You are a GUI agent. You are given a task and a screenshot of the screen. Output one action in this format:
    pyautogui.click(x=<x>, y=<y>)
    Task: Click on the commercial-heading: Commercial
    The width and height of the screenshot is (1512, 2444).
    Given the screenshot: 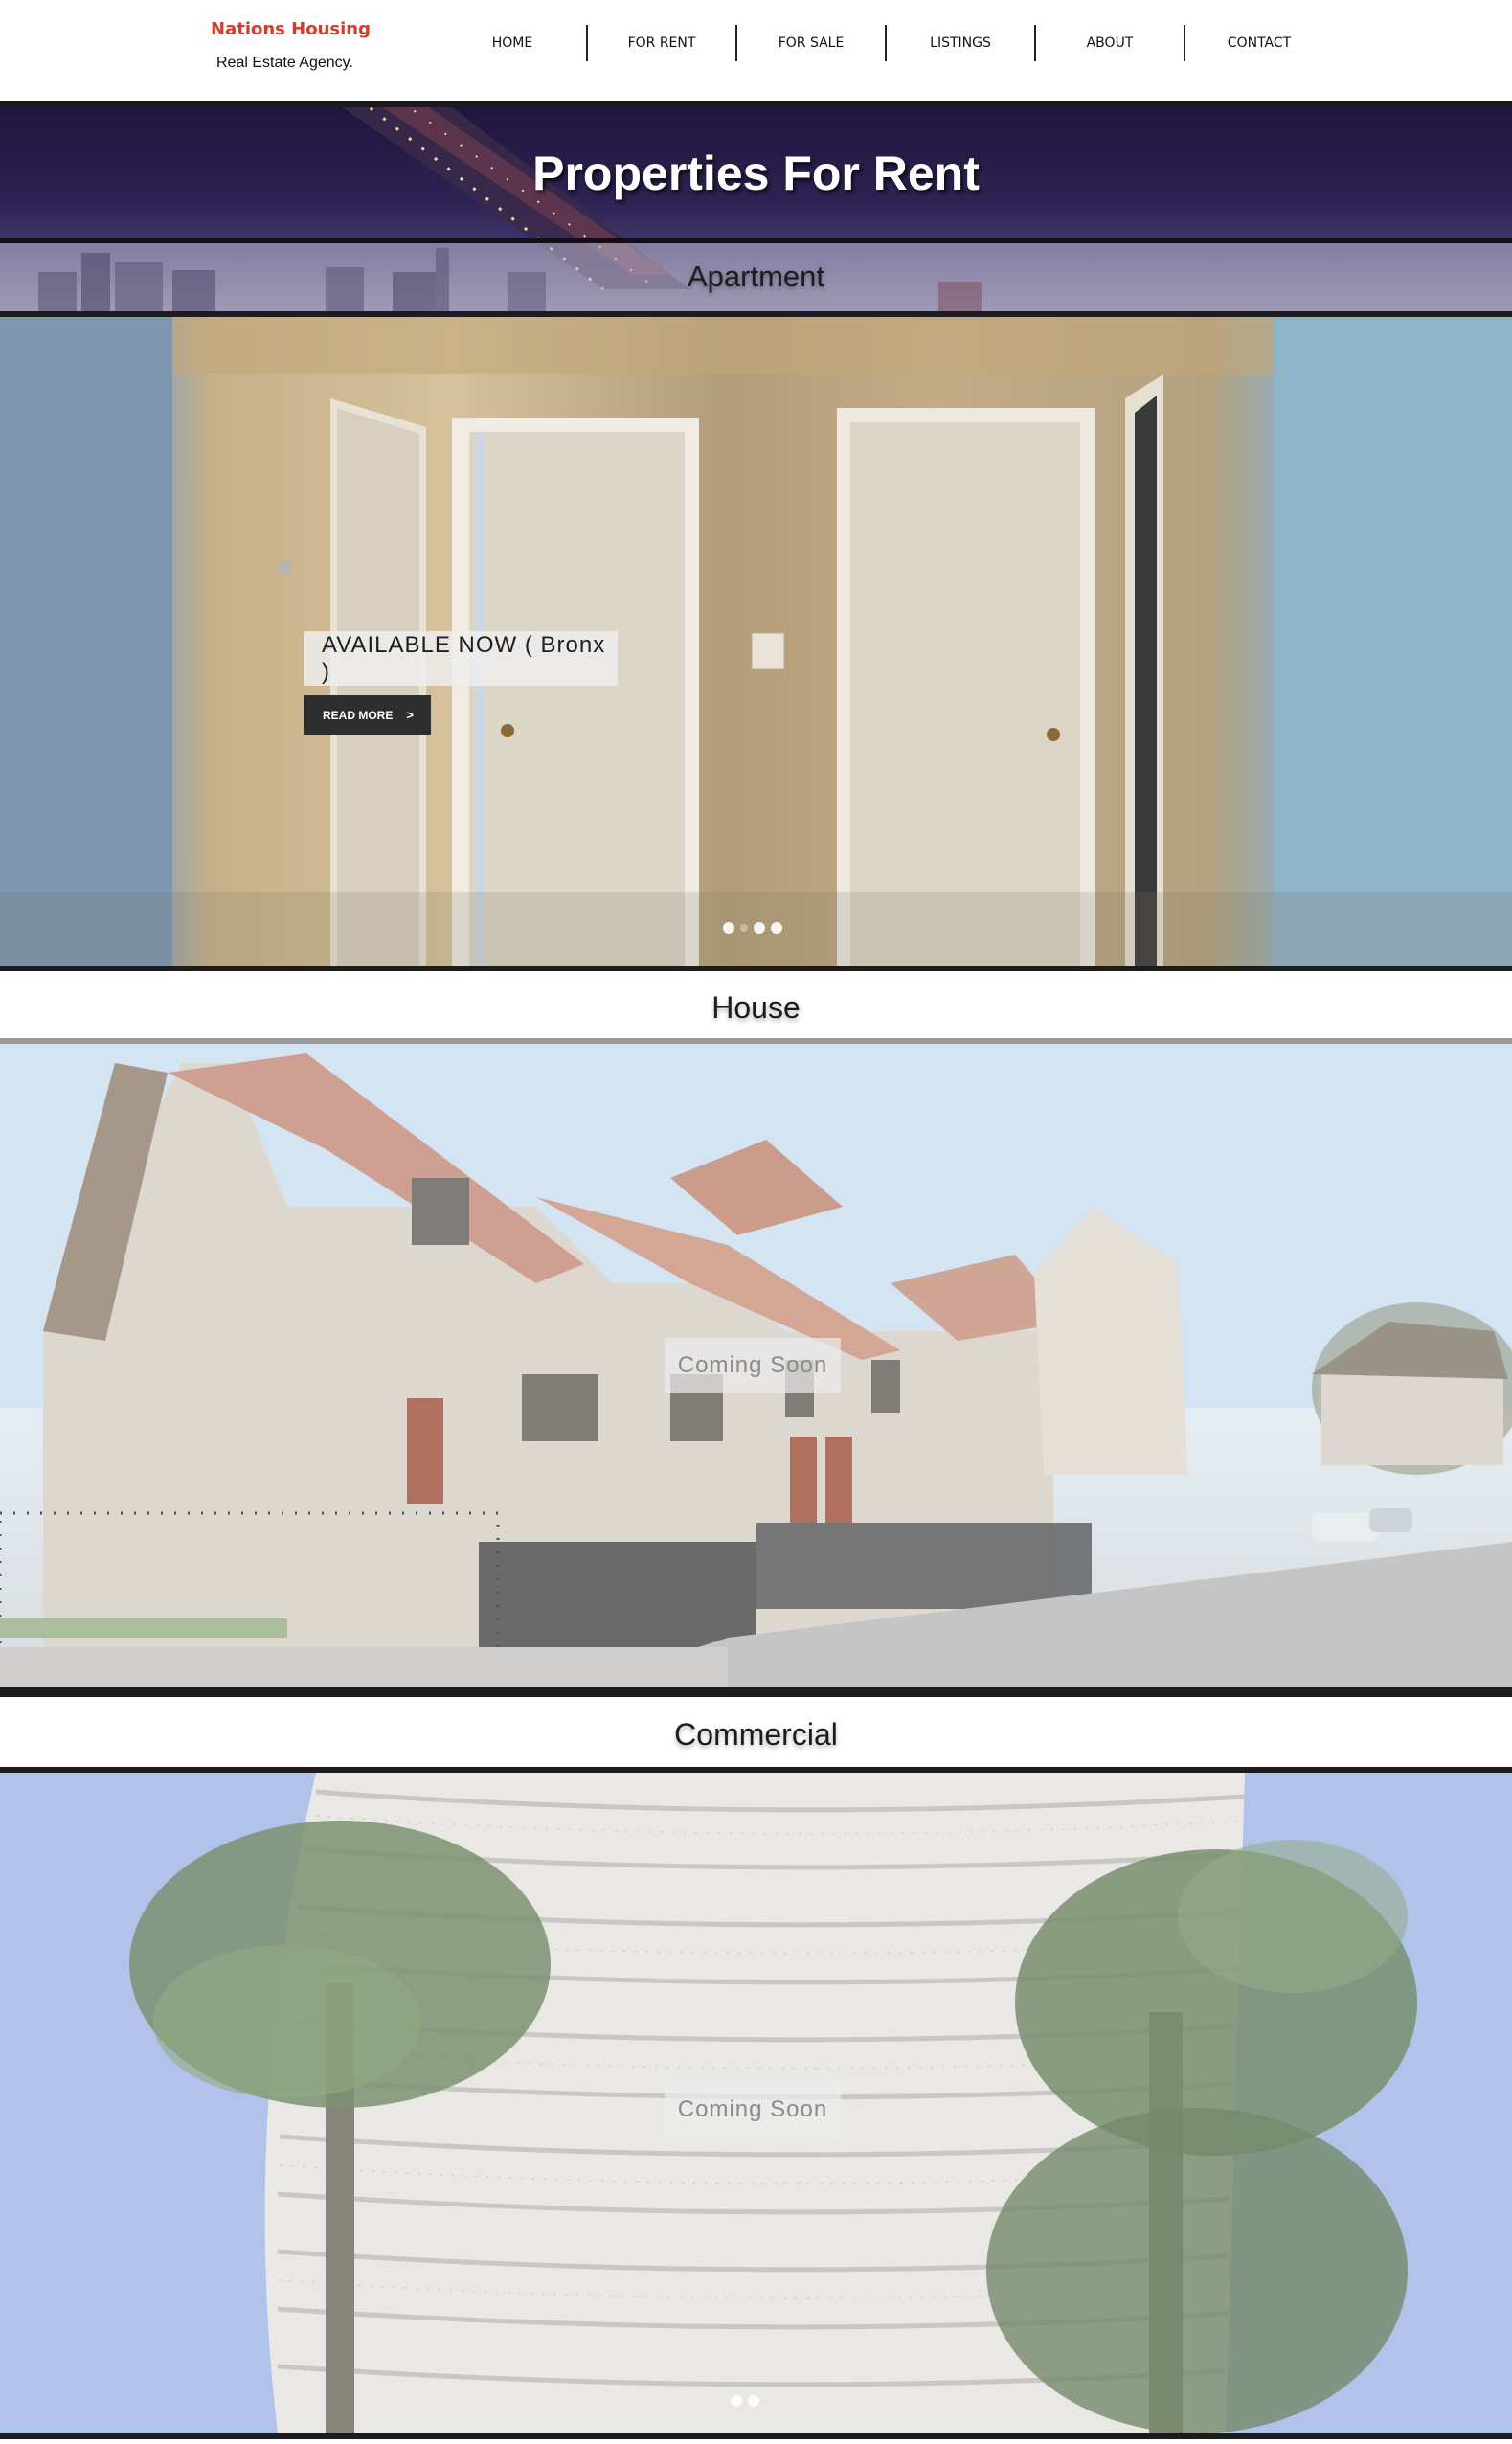 What is the action you would take?
    pyautogui.click(x=756, y=1734)
    